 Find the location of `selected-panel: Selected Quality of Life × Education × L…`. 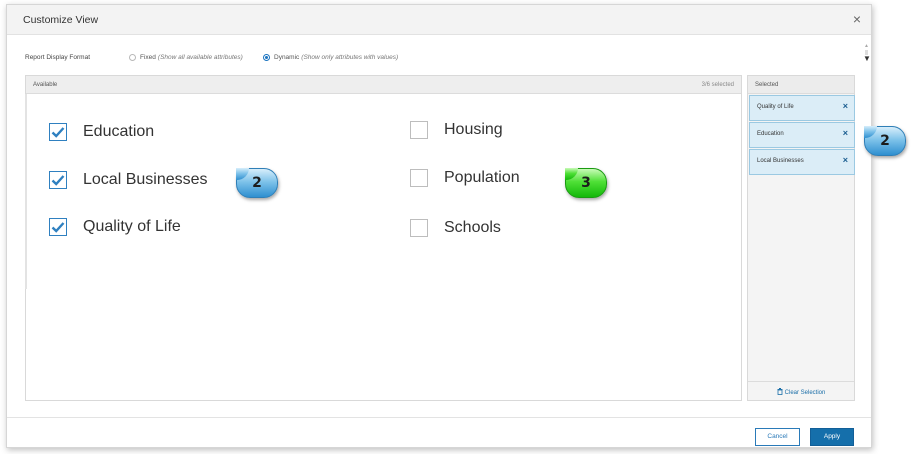

selected-panel: Selected Quality of Life × Education × L… is located at coordinates (801, 238).